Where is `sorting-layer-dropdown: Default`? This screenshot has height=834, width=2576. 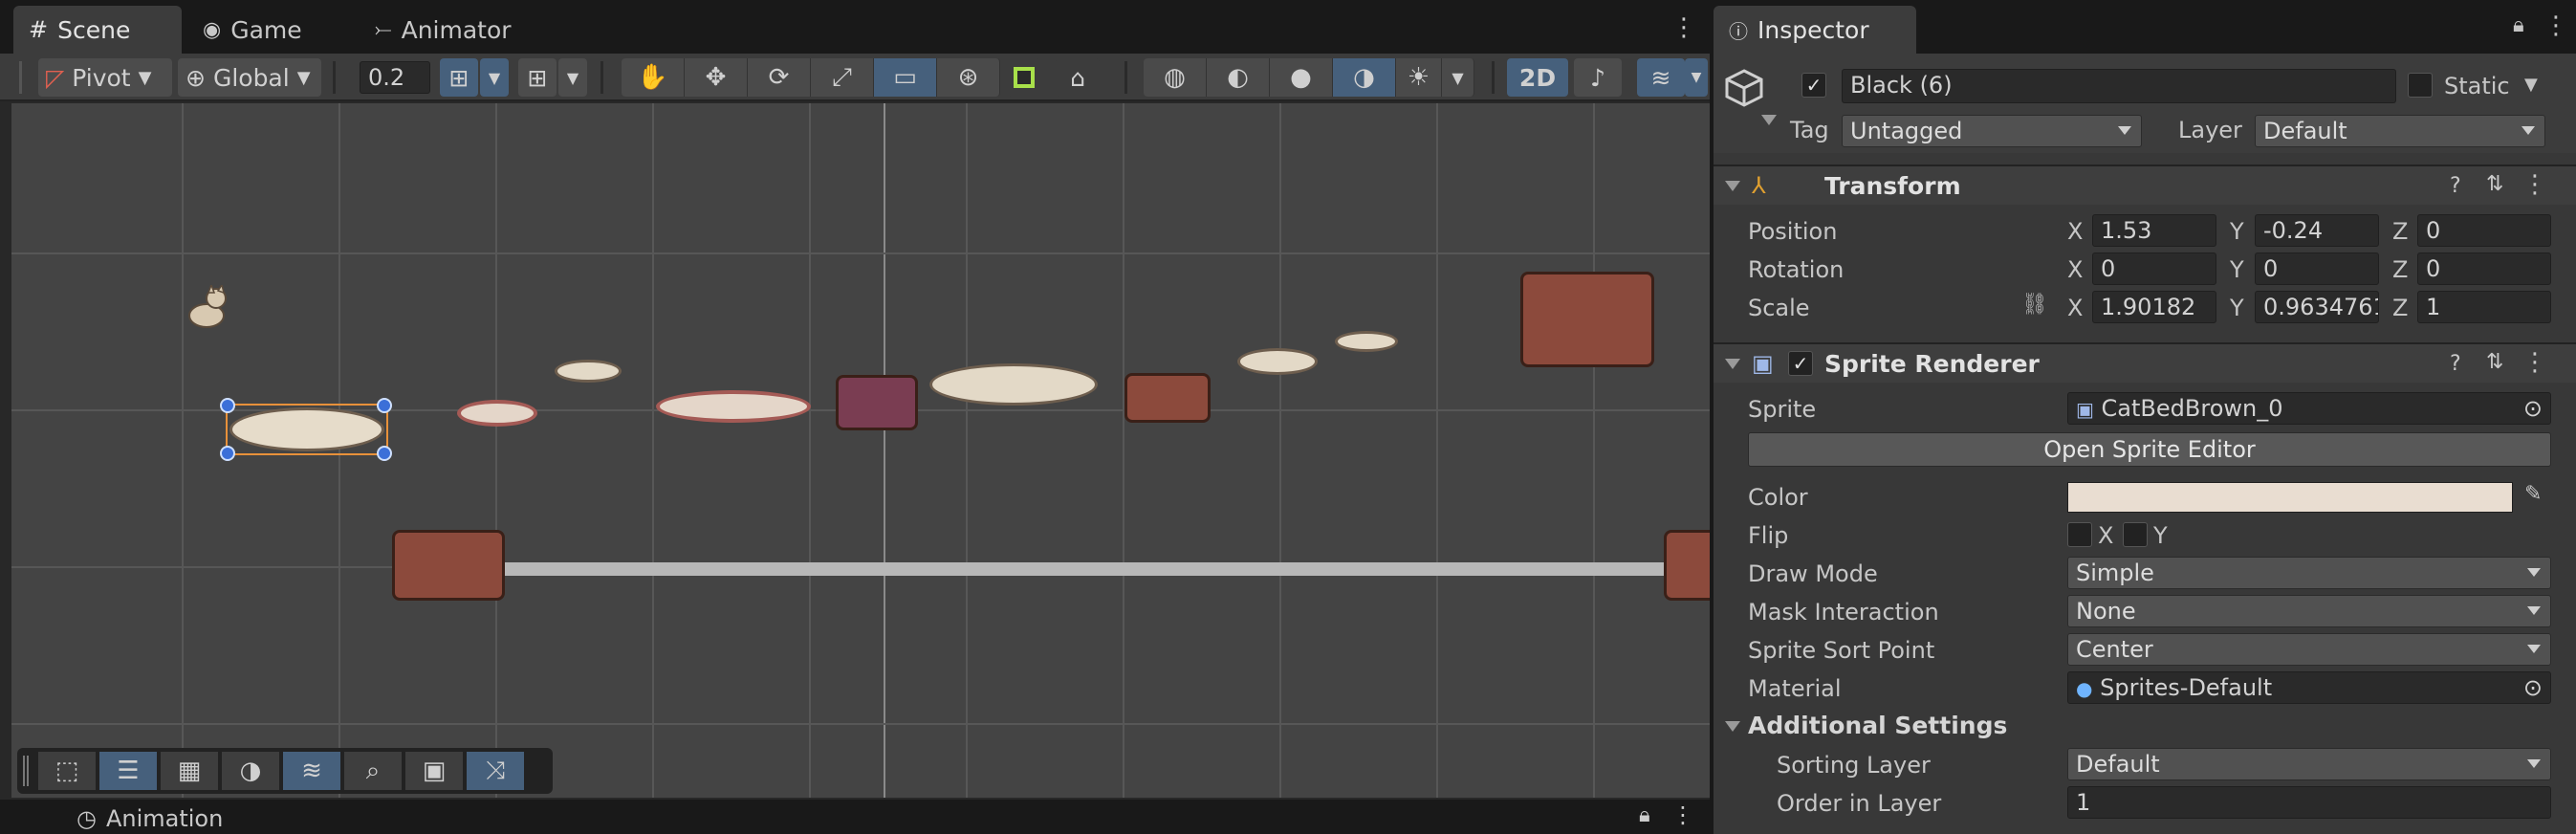 sorting-layer-dropdown: Default is located at coordinates (2309, 764).